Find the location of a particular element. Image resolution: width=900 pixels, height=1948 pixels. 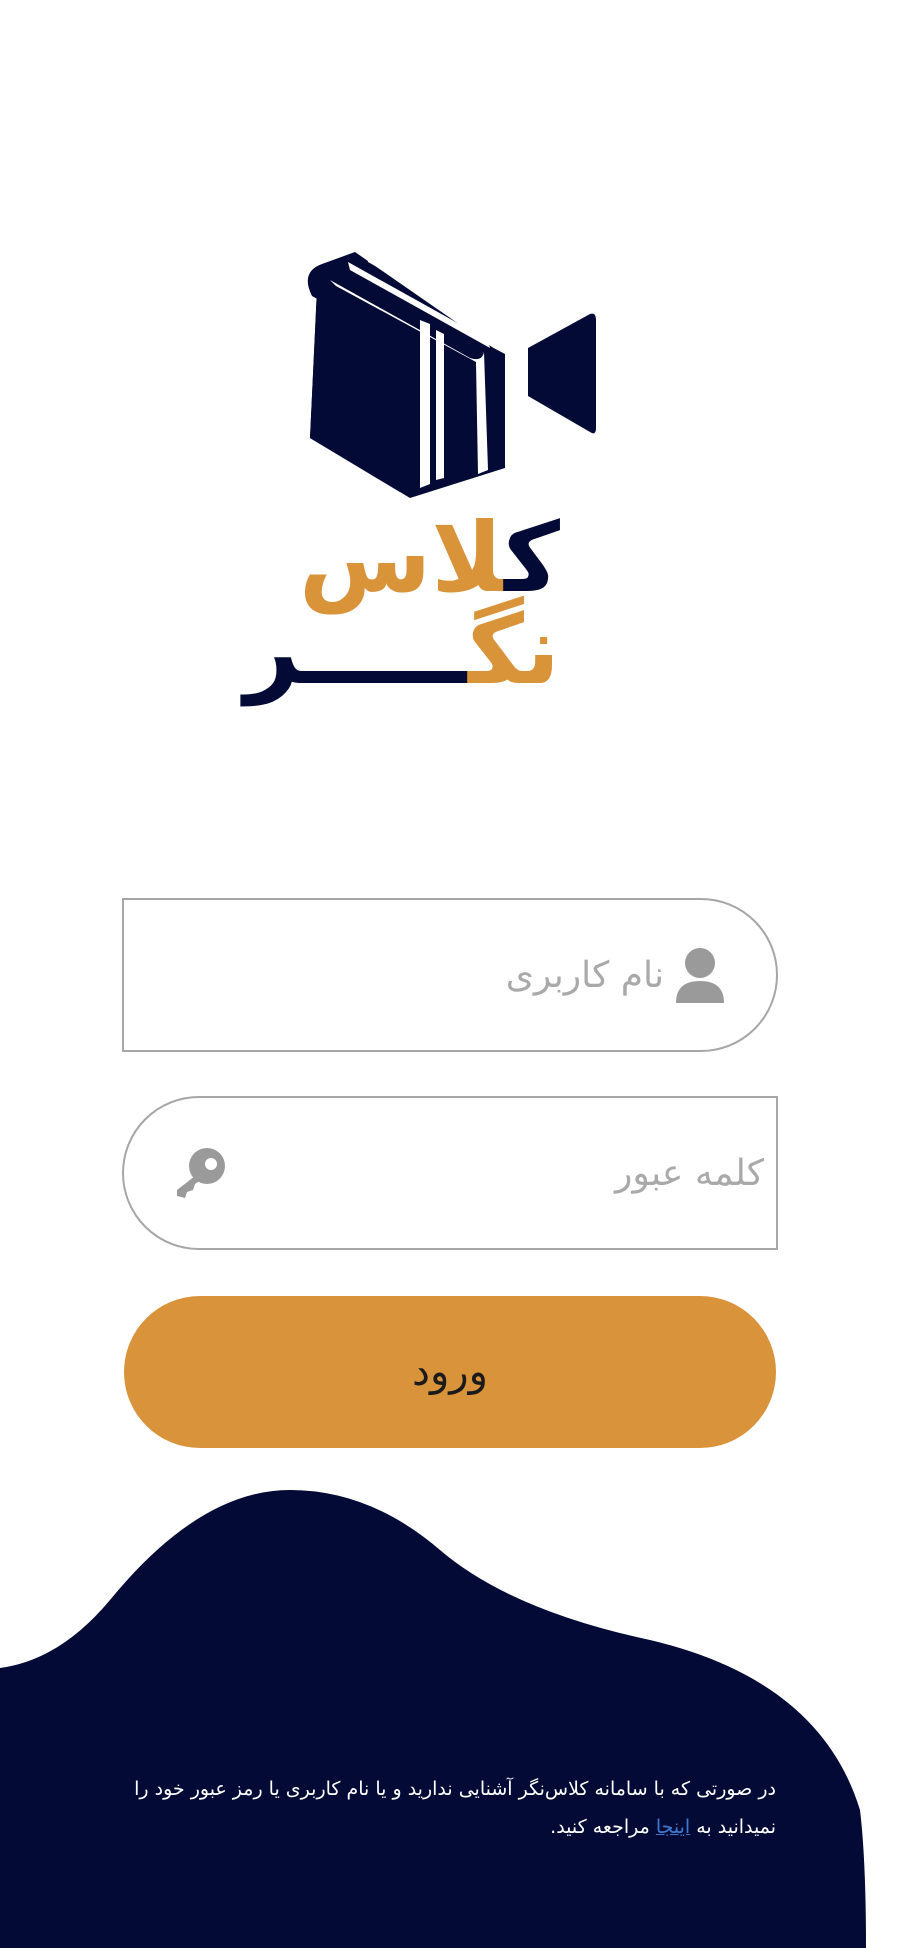

brand-wordmark-line1: کلاس is located at coordinates (429, 558).